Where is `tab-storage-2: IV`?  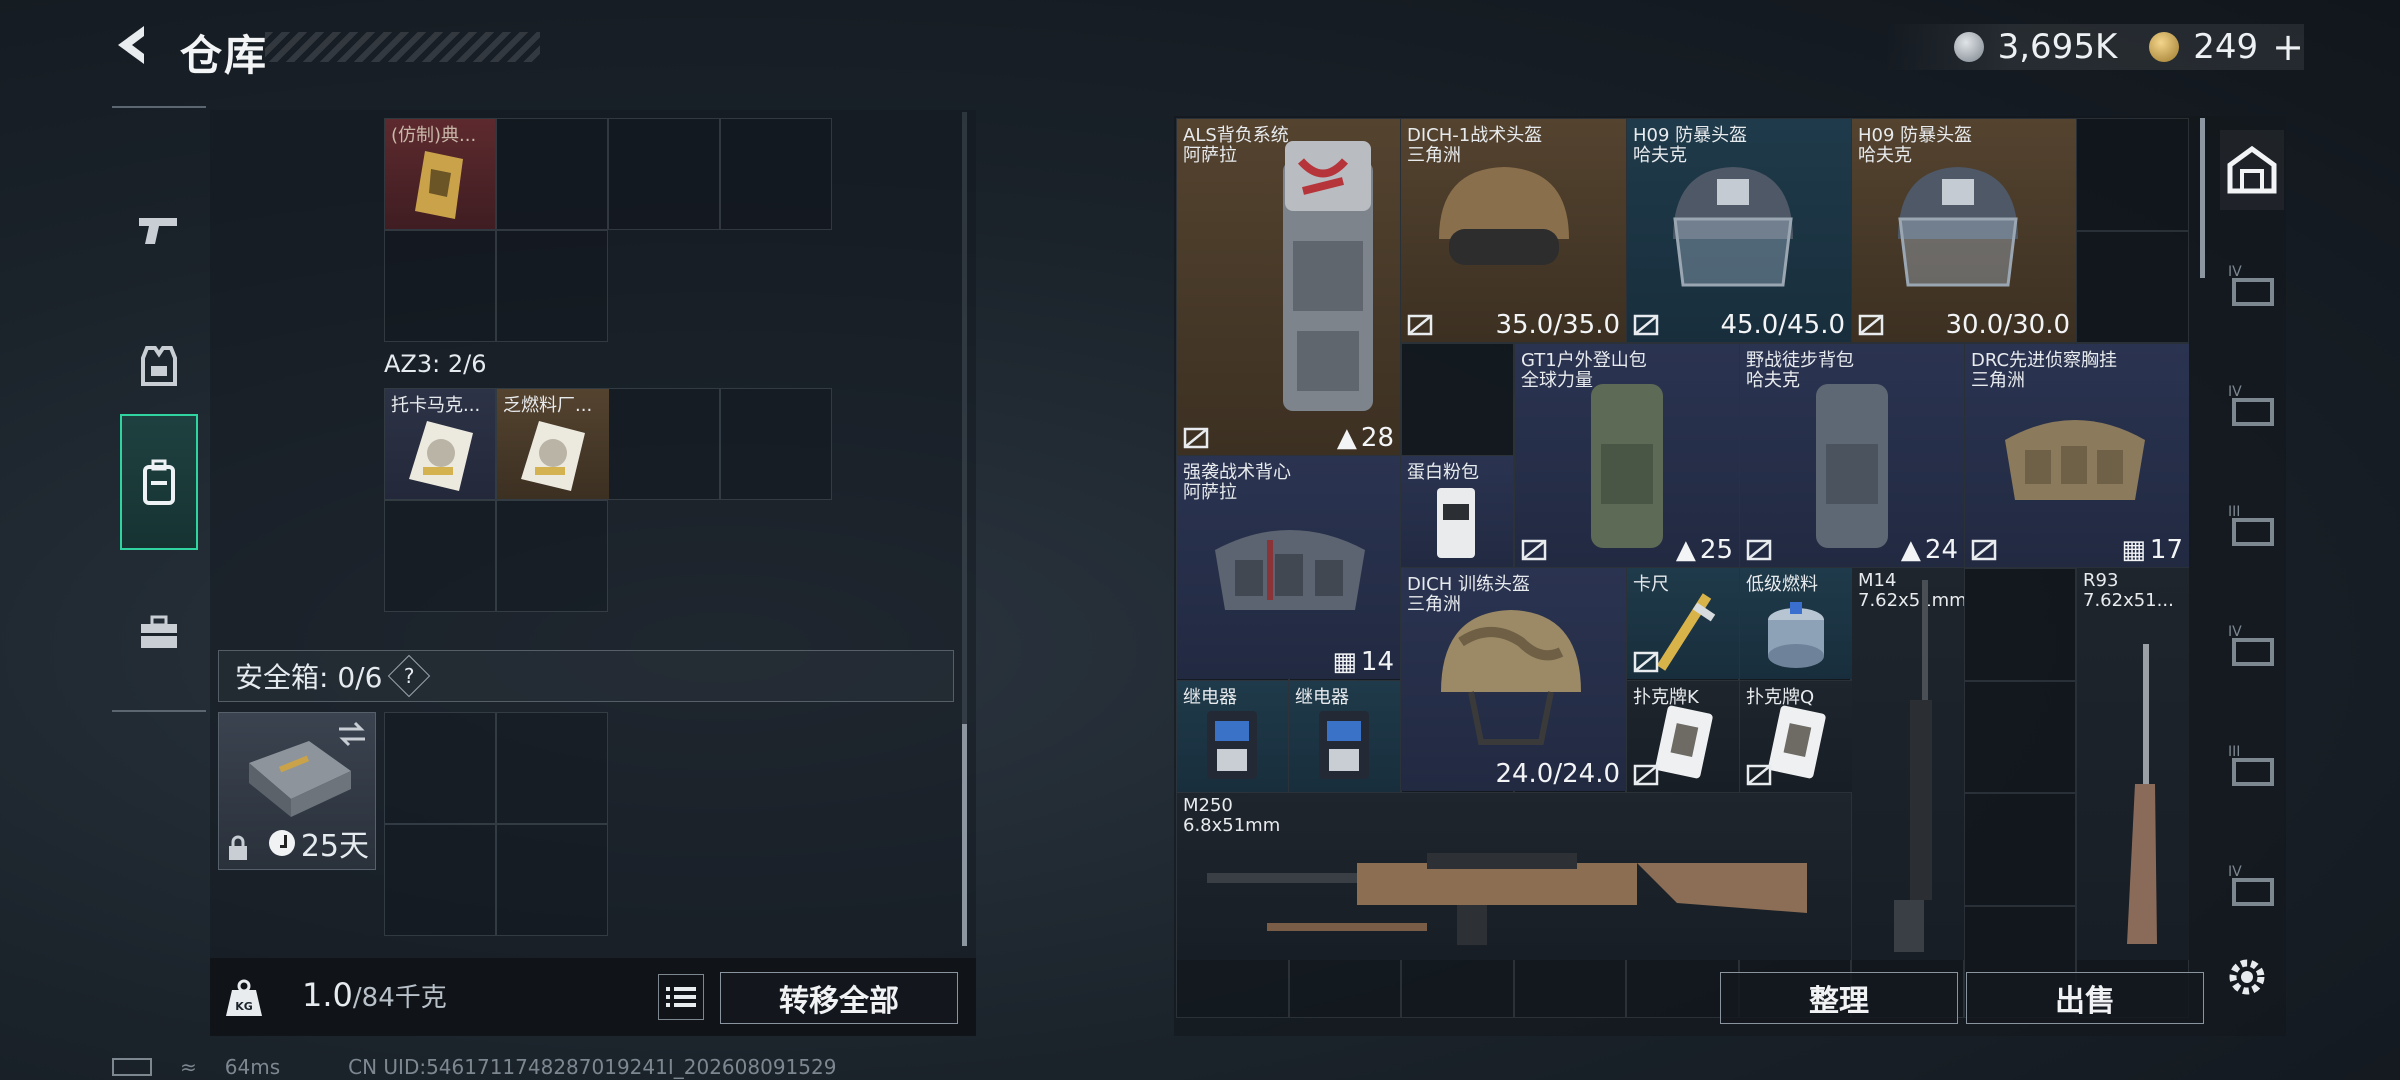 tab-storage-2: IV is located at coordinates (2252, 406).